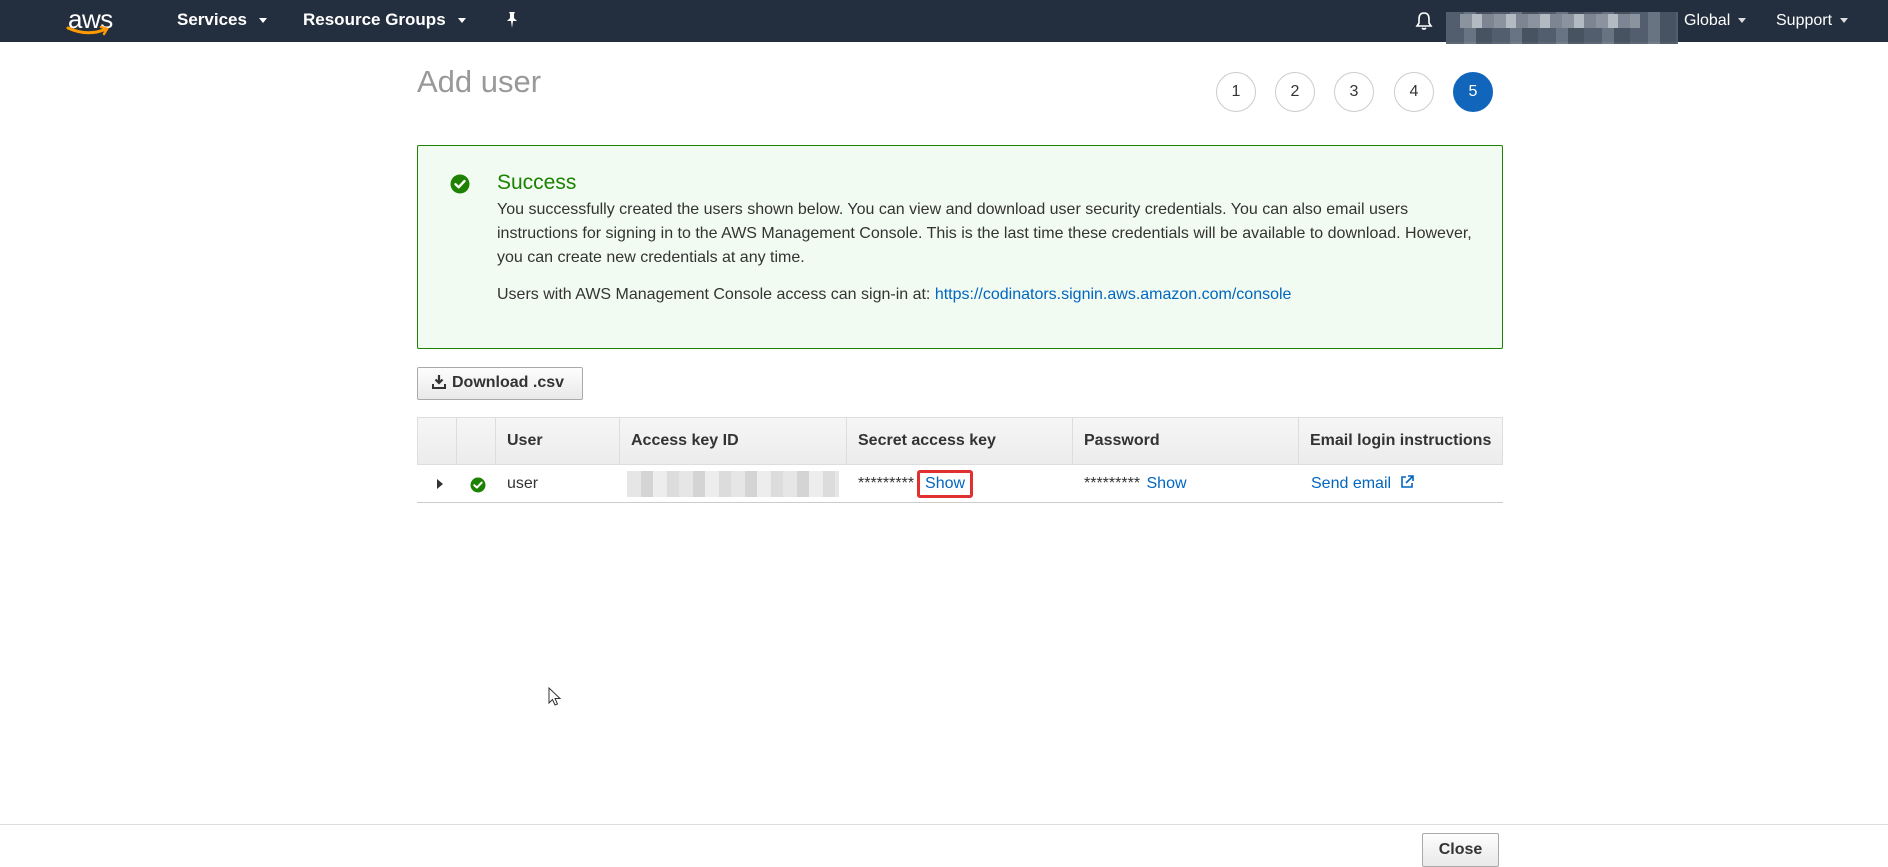  Describe the element at coordinates (512, 22) in the screenshot. I see `pin-icon` at that location.